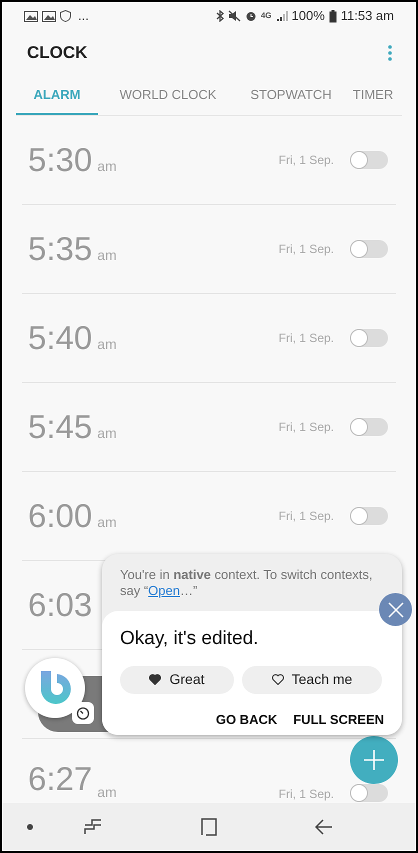 The width and height of the screenshot is (418, 853). I want to click on alarm-time: 5:35, so click(60, 249).